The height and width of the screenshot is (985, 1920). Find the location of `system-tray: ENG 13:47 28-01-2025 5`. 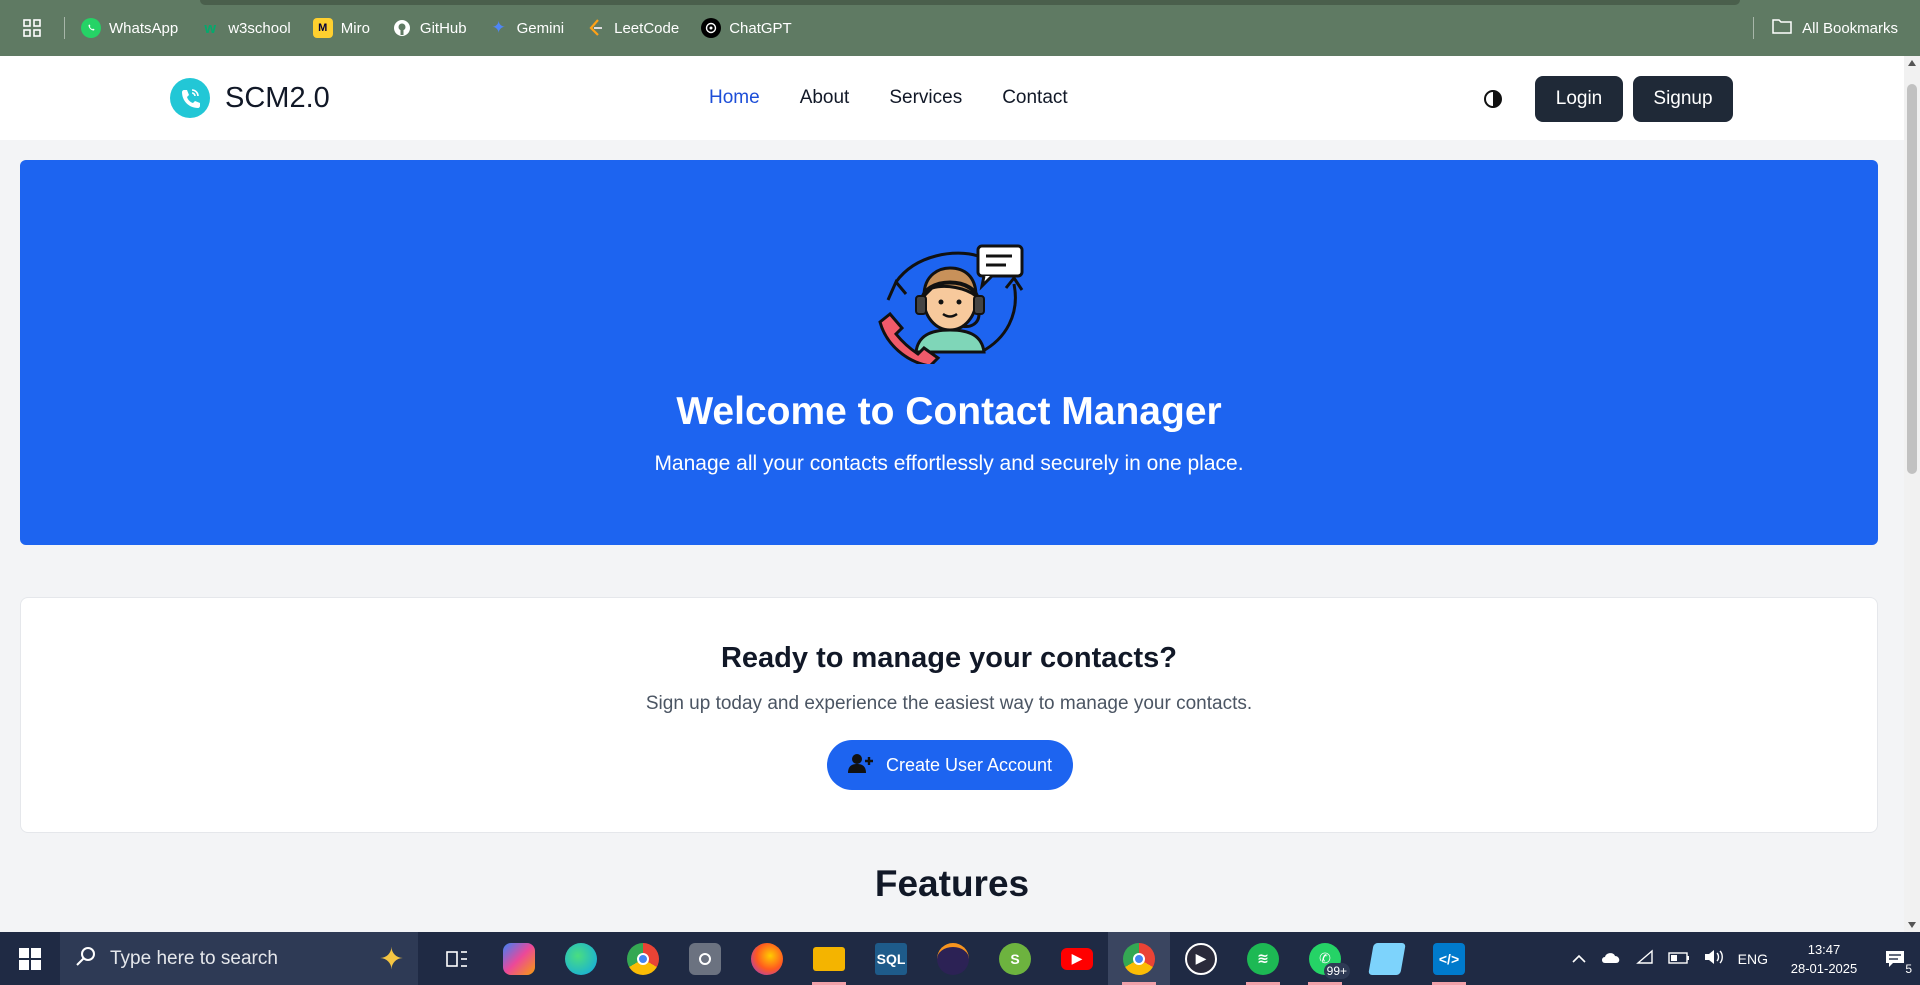

system-tray: ENG 13:47 28-01-2025 5 is located at coordinates (1746, 958).